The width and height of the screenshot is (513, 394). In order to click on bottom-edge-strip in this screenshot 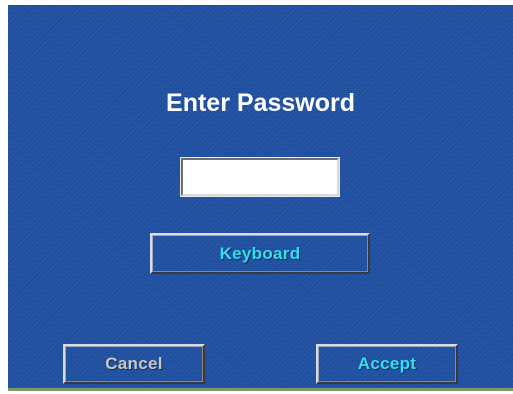, I will do `click(260, 389)`.